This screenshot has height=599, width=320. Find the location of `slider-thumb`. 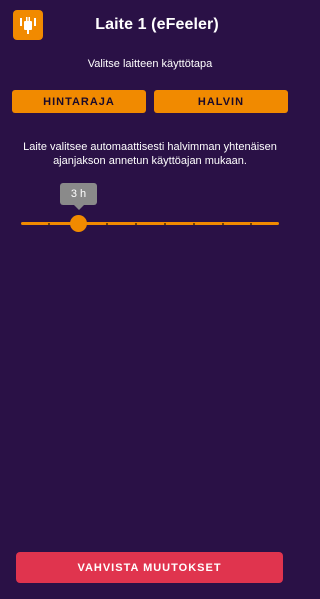

slider-thumb is located at coordinates (78, 223).